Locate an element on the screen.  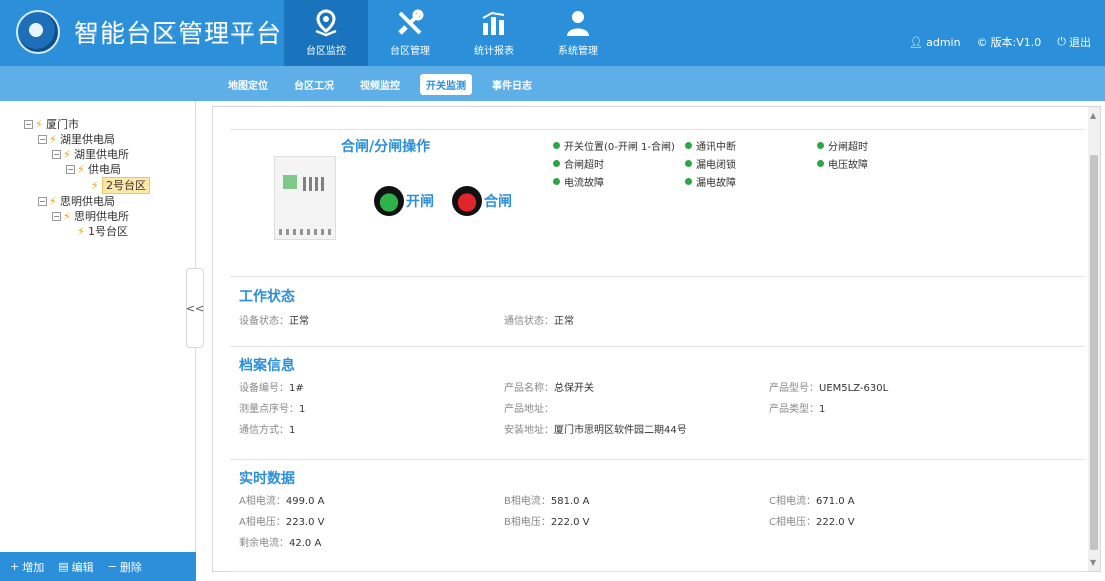
nav-item-area-monitor: 台区监控 is located at coordinates (326, 33).